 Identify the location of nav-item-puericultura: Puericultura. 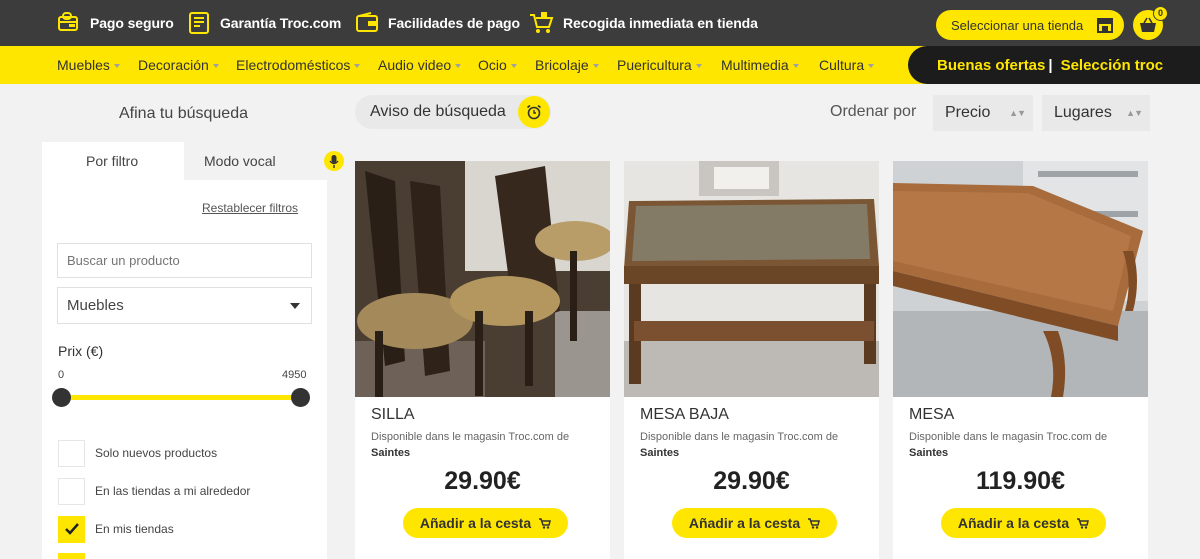
(659, 65).